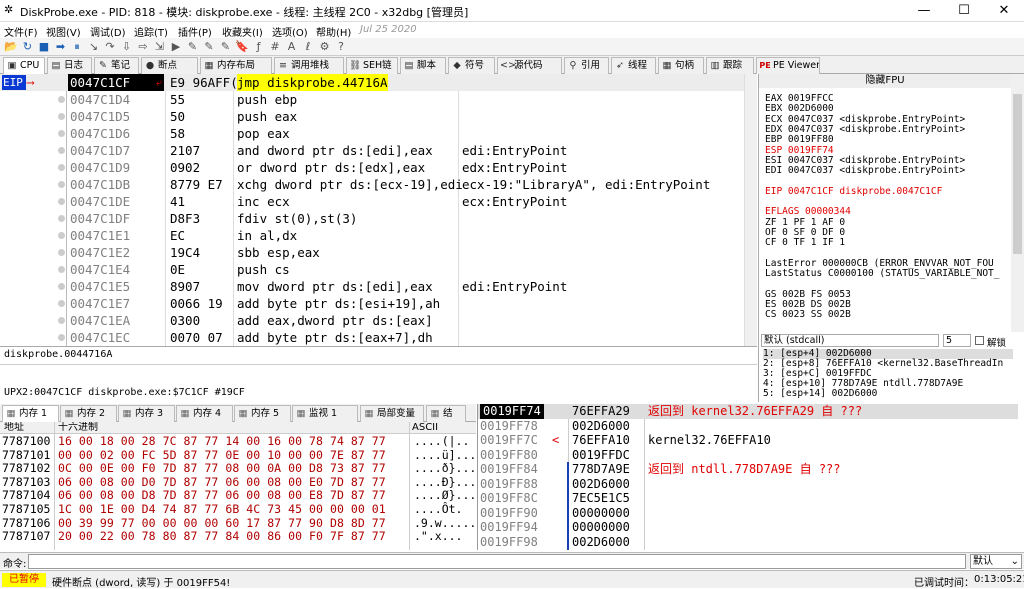 This screenshot has width=1024, height=589. Describe the element at coordinates (127, 47) in the screenshot. I see `trace-into-icon: ⇩` at that location.